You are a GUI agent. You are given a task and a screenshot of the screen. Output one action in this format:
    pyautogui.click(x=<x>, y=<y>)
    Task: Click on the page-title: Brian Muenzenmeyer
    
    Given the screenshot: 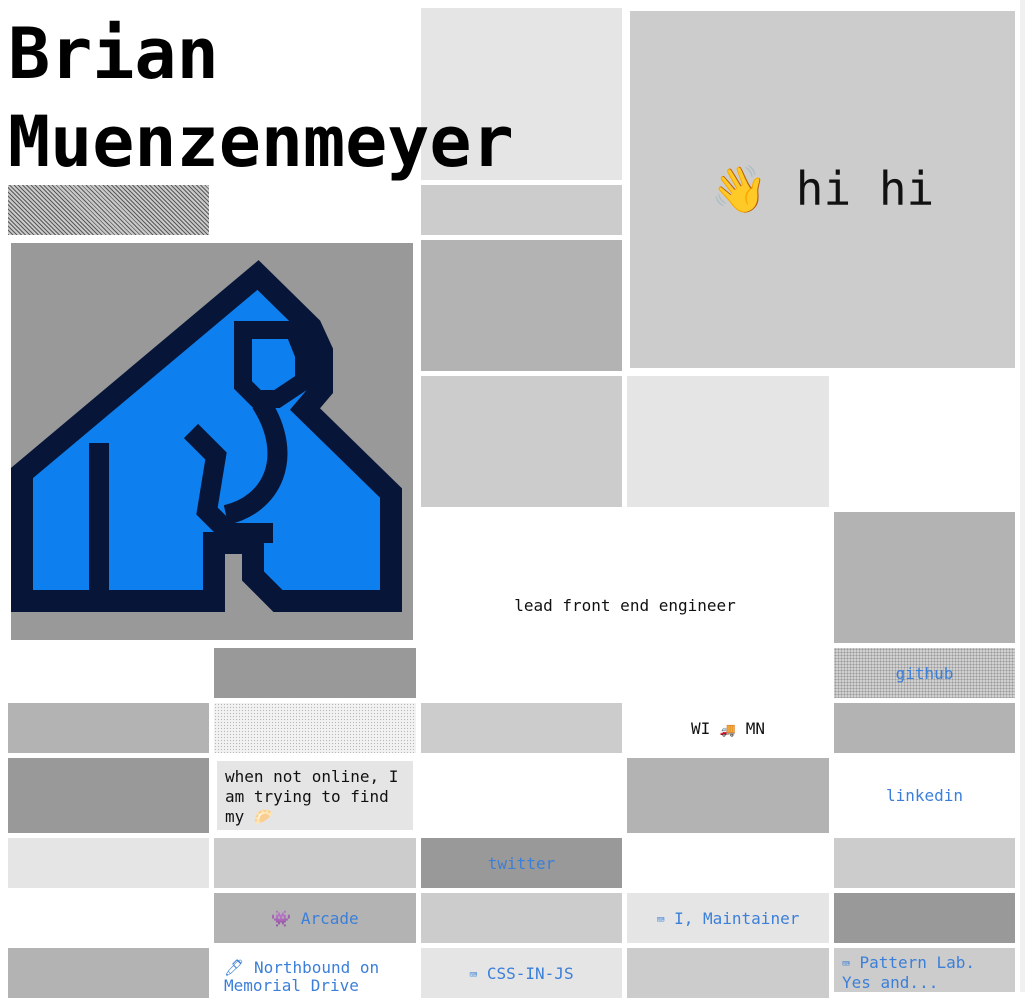 What is the action you would take?
    pyautogui.click(x=261, y=98)
    